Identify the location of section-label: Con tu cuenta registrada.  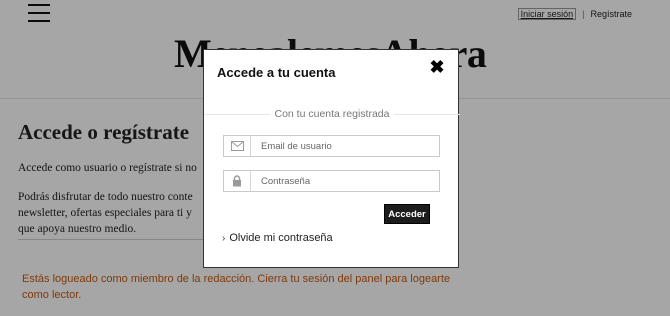
(332, 114).